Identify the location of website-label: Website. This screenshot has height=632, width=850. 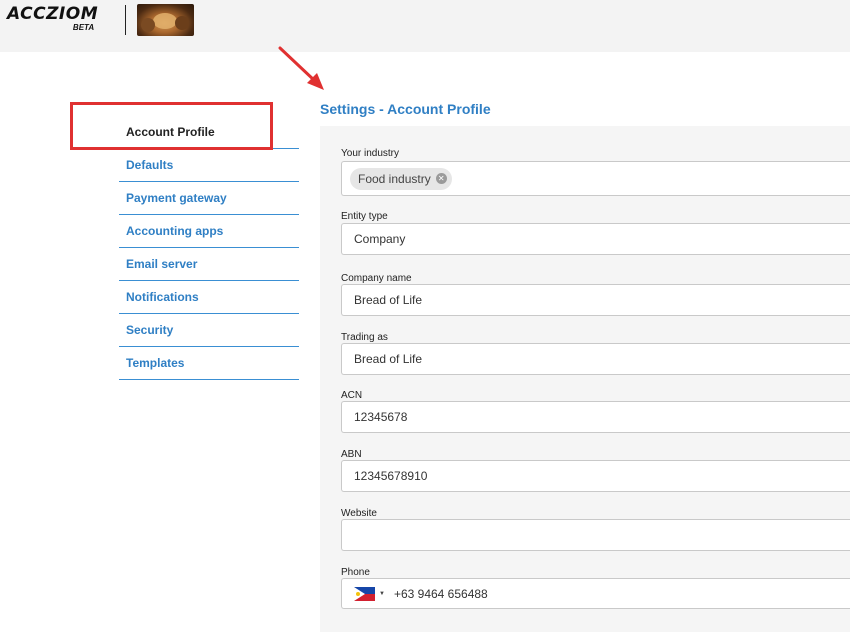
(359, 513).